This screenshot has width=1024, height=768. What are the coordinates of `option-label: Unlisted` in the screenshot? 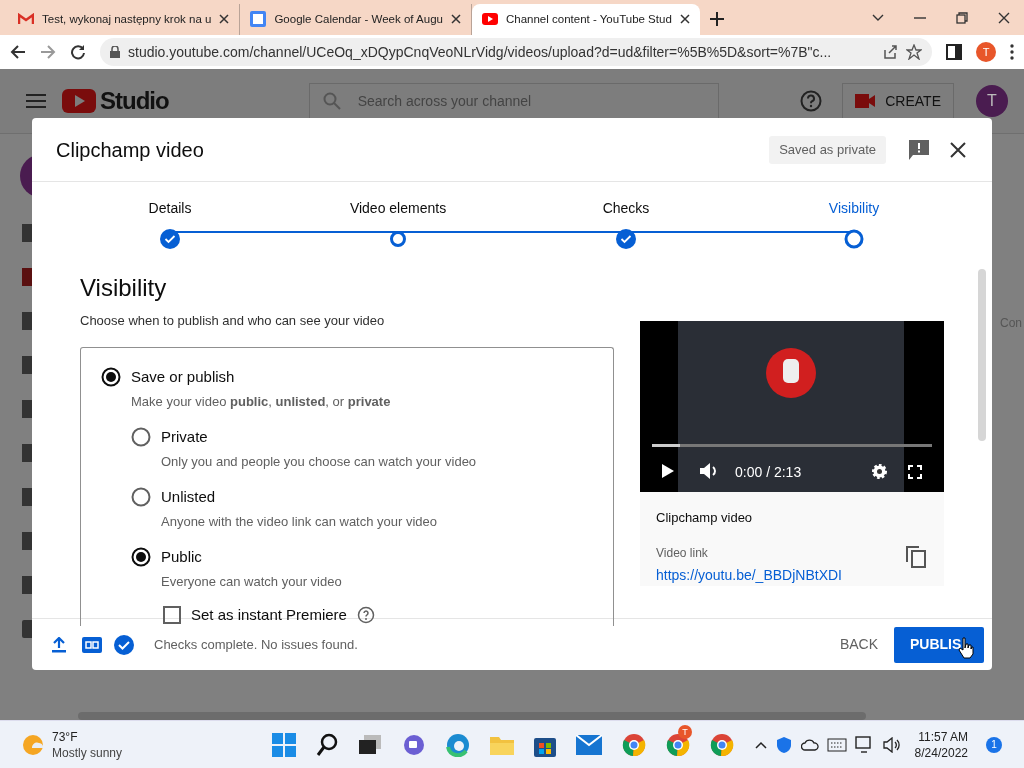 It's located at (188, 497).